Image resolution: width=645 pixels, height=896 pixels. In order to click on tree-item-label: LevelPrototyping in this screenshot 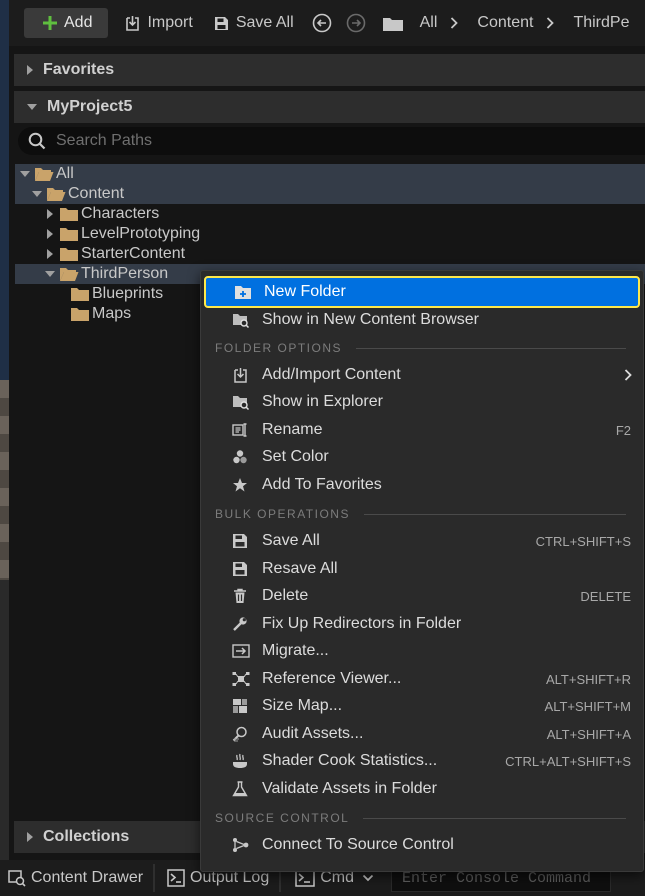, I will do `click(141, 233)`.